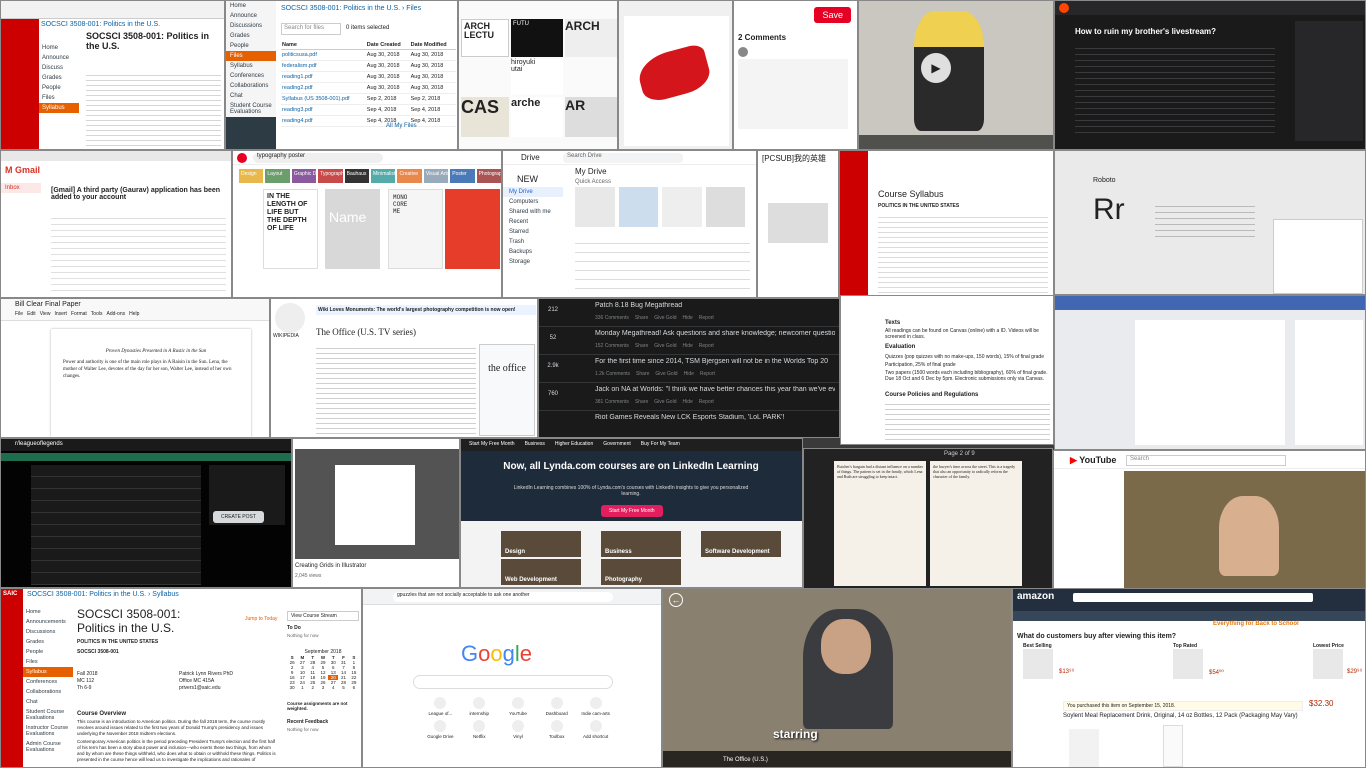 The width and height of the screenshot is (1366, 768). Describe the element at coordinates (533, 252) in the screenshot. I see `drive-nav-item: Backups` at that location.